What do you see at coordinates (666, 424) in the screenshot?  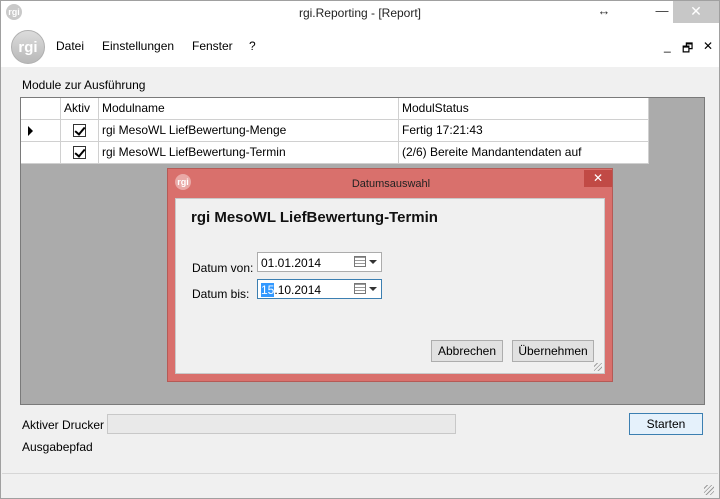 I see `start-button: Starten` at bounding box center [666, 424].